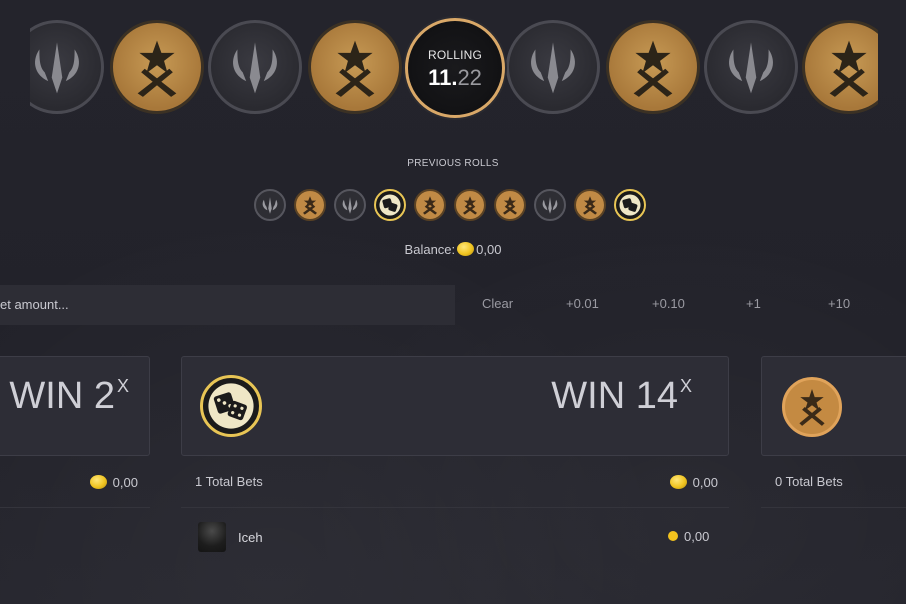  Describe the element at coordinates (250, 537) in the screenshot. I see `username: Iceh` at that location.